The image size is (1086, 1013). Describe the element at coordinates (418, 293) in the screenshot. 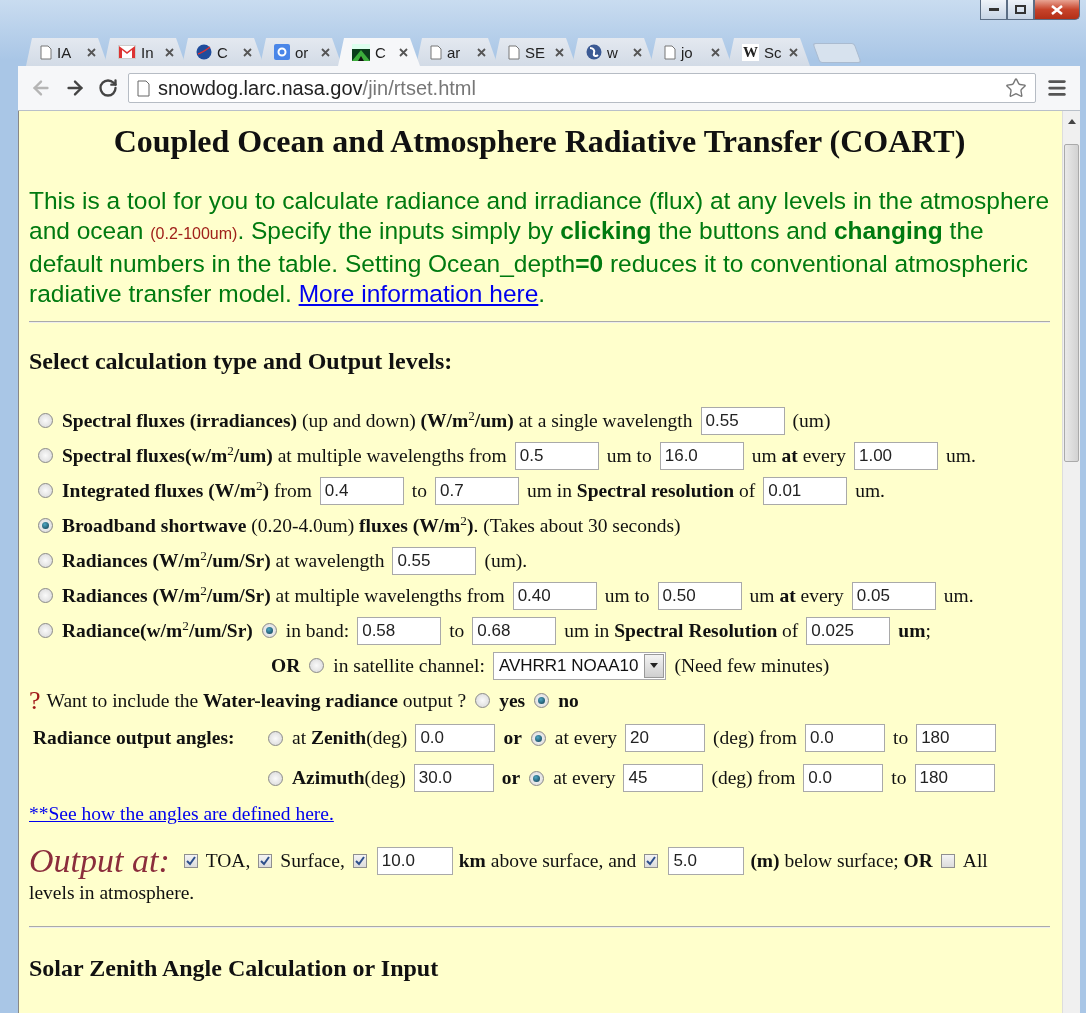

I see `more-info-link: More information here` at that location.